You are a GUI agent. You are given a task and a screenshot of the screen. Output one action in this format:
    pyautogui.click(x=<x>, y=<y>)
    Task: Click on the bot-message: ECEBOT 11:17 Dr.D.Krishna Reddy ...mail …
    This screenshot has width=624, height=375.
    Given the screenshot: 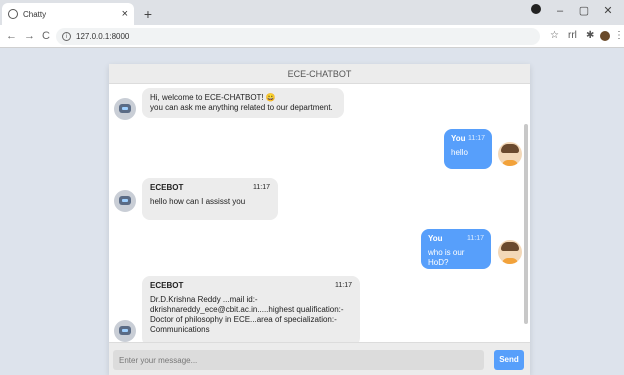 What is the action you would take?
    pyautogui.click(x=251, y=309)
    